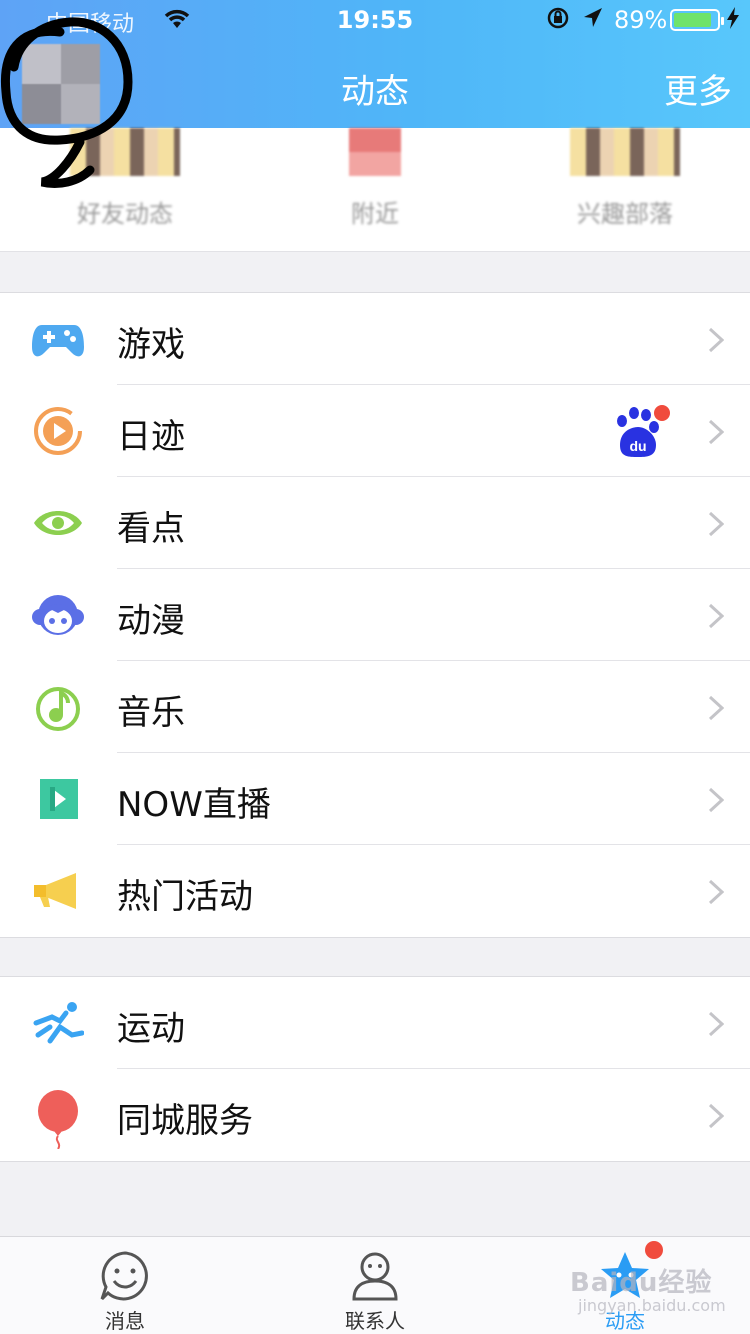 The height and width of the screenshot is (1334, 750). Describe the element at coordinates (58, 1023) in the screenshot. I see `running-icon` at that location.